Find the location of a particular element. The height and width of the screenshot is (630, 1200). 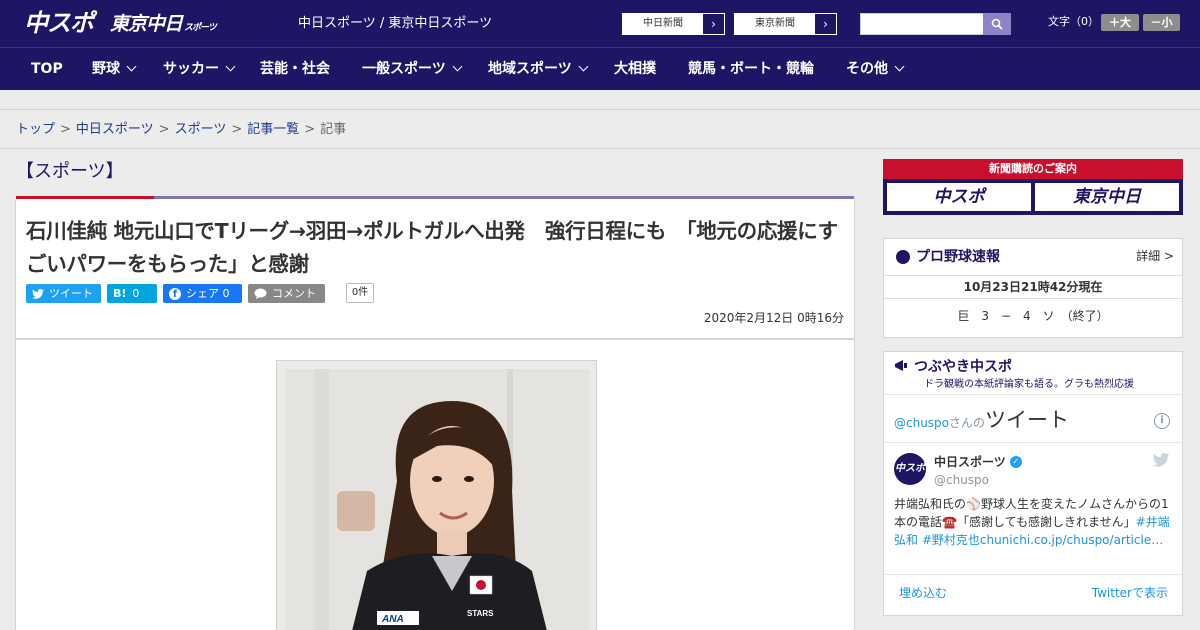

nav-item-general-sports: 一般スポーツ is located at coordinates (412, 69).